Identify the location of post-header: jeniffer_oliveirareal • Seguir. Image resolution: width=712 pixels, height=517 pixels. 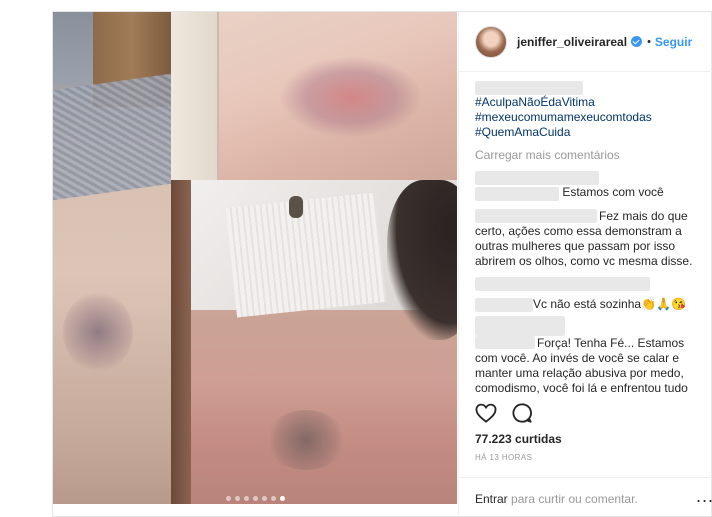
(585, 42).